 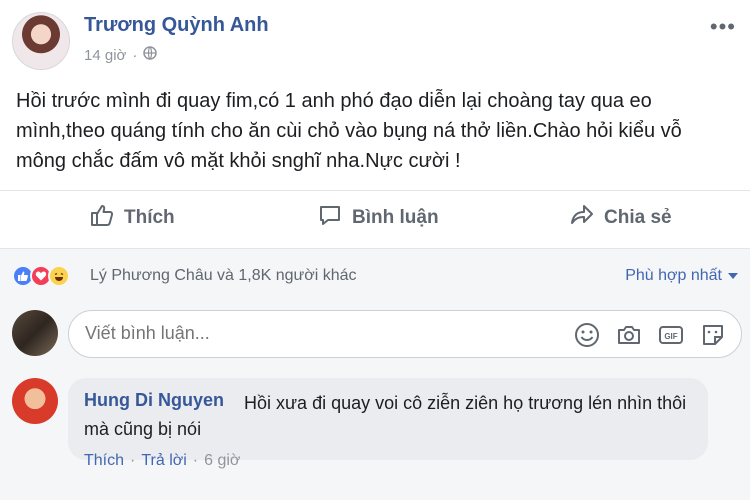 What do you see at coordinates (223, 276) in the screenshot?
I see `reaction-summary: Lý Phương Châu và 1,8K người khác` at bounding box center [223, 276].